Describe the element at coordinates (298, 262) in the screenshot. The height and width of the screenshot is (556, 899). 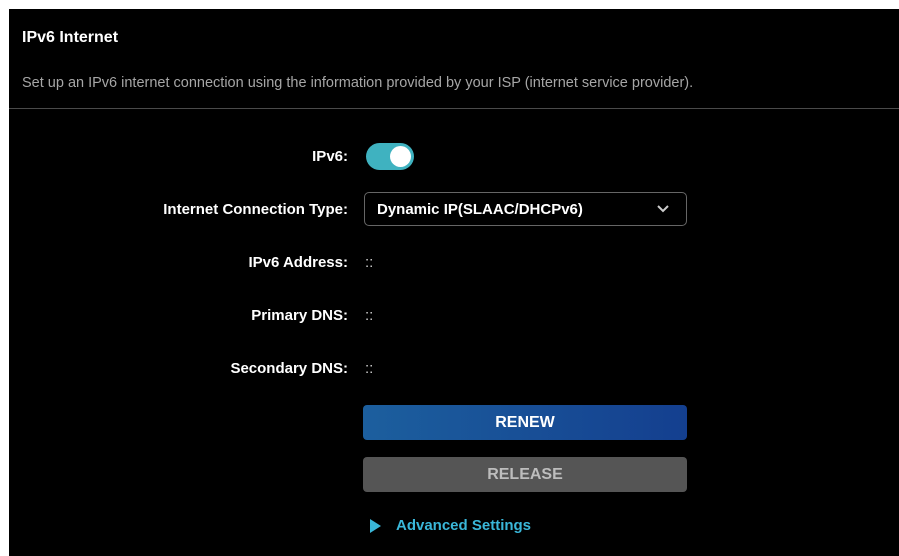
I see `ipv6-address-label: IPv6 Address:` at that location.